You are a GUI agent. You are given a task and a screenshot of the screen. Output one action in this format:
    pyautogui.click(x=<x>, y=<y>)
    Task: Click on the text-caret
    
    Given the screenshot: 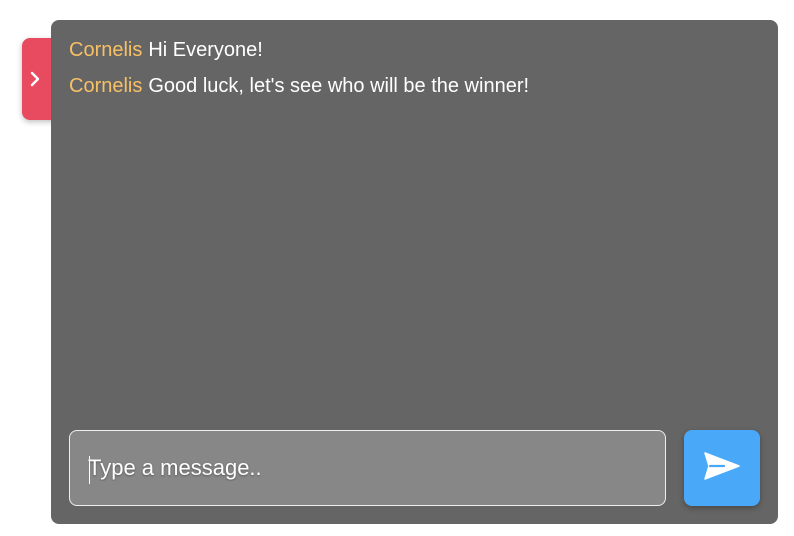 What is the action you would take?
    pyautogui.click(x=89, y=470)
    